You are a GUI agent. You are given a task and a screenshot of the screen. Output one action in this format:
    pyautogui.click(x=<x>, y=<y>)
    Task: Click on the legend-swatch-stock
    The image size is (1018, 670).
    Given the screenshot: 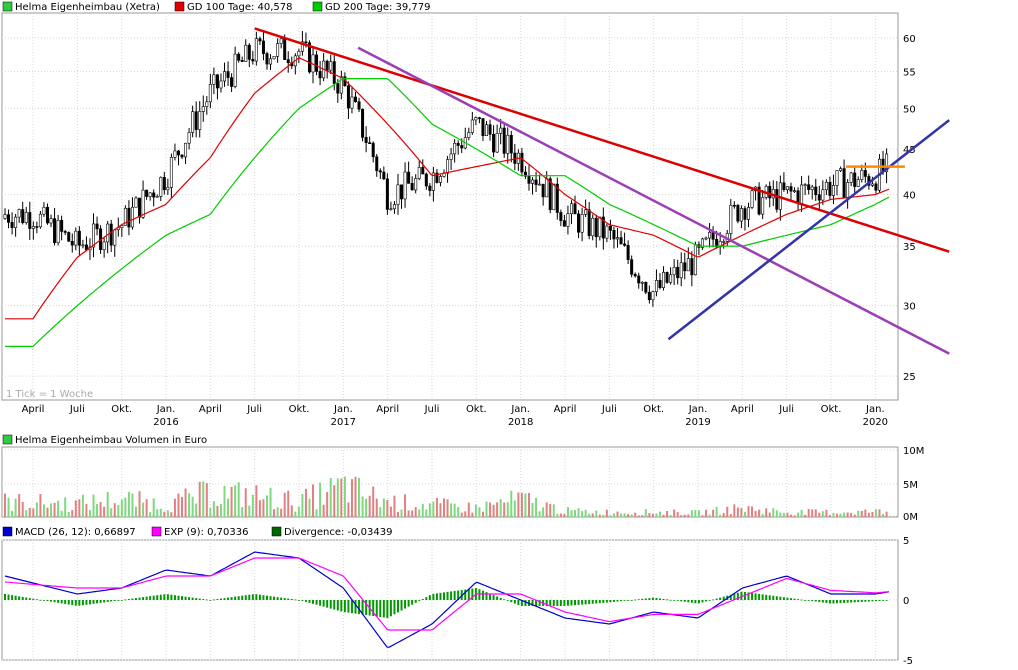 What is the action you would take?
    pyautogui.click(x=7, y=6)
    